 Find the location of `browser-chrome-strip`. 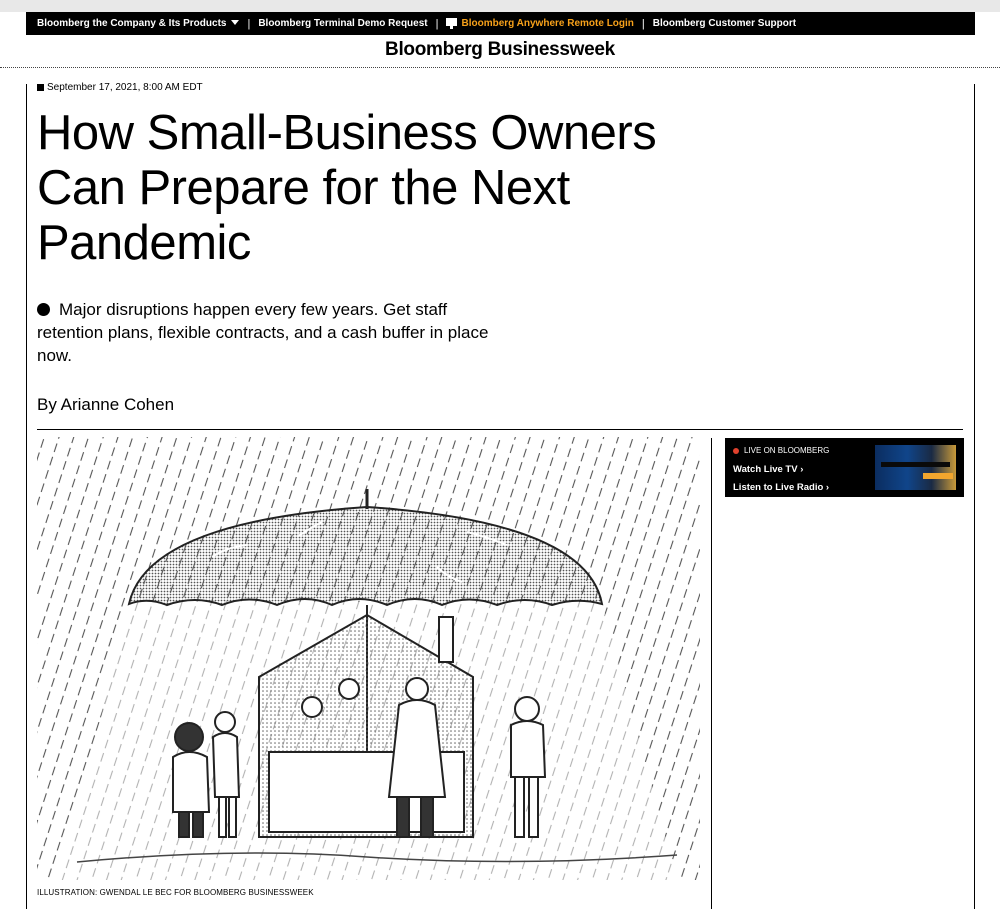

browser-chrome-strip is located at coordinates (500, 6).